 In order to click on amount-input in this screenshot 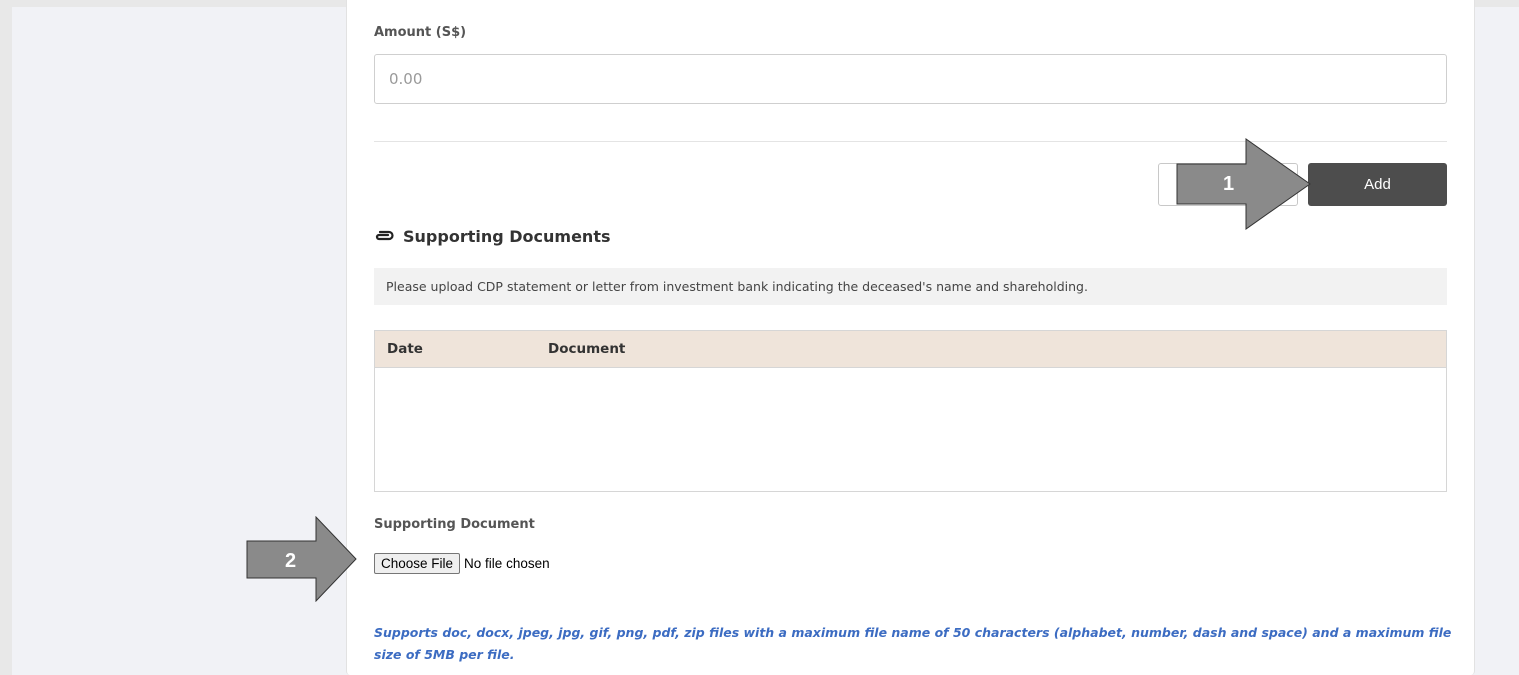, I will do `click(910, 79)`.